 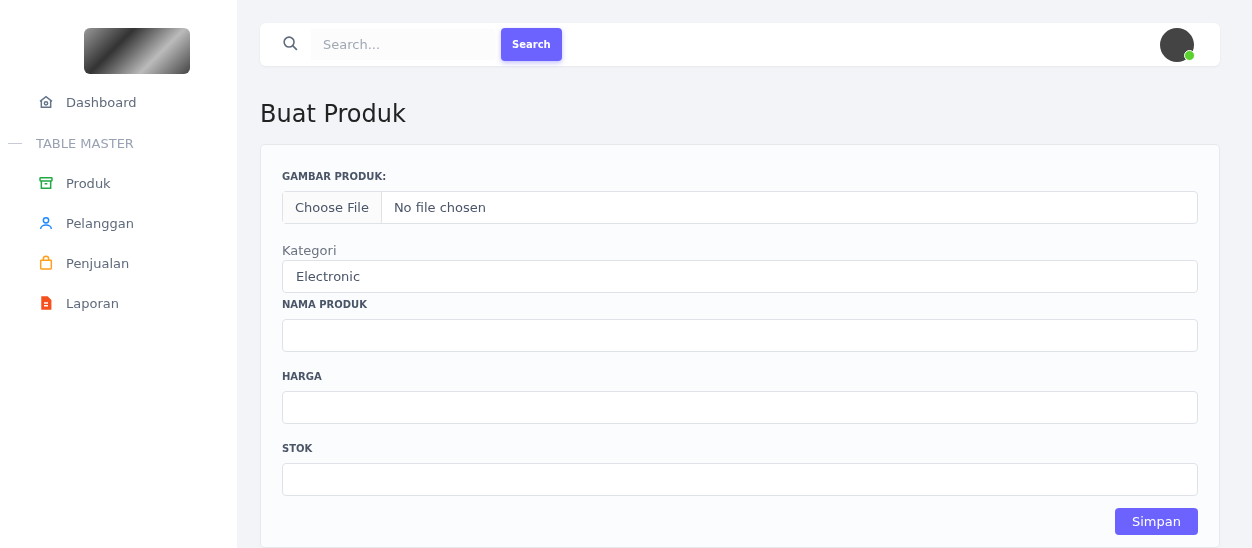 What do you see at coordinates (1177, 44) in the screenshot?
I see `avatar` at bounding box center [1177, 44].